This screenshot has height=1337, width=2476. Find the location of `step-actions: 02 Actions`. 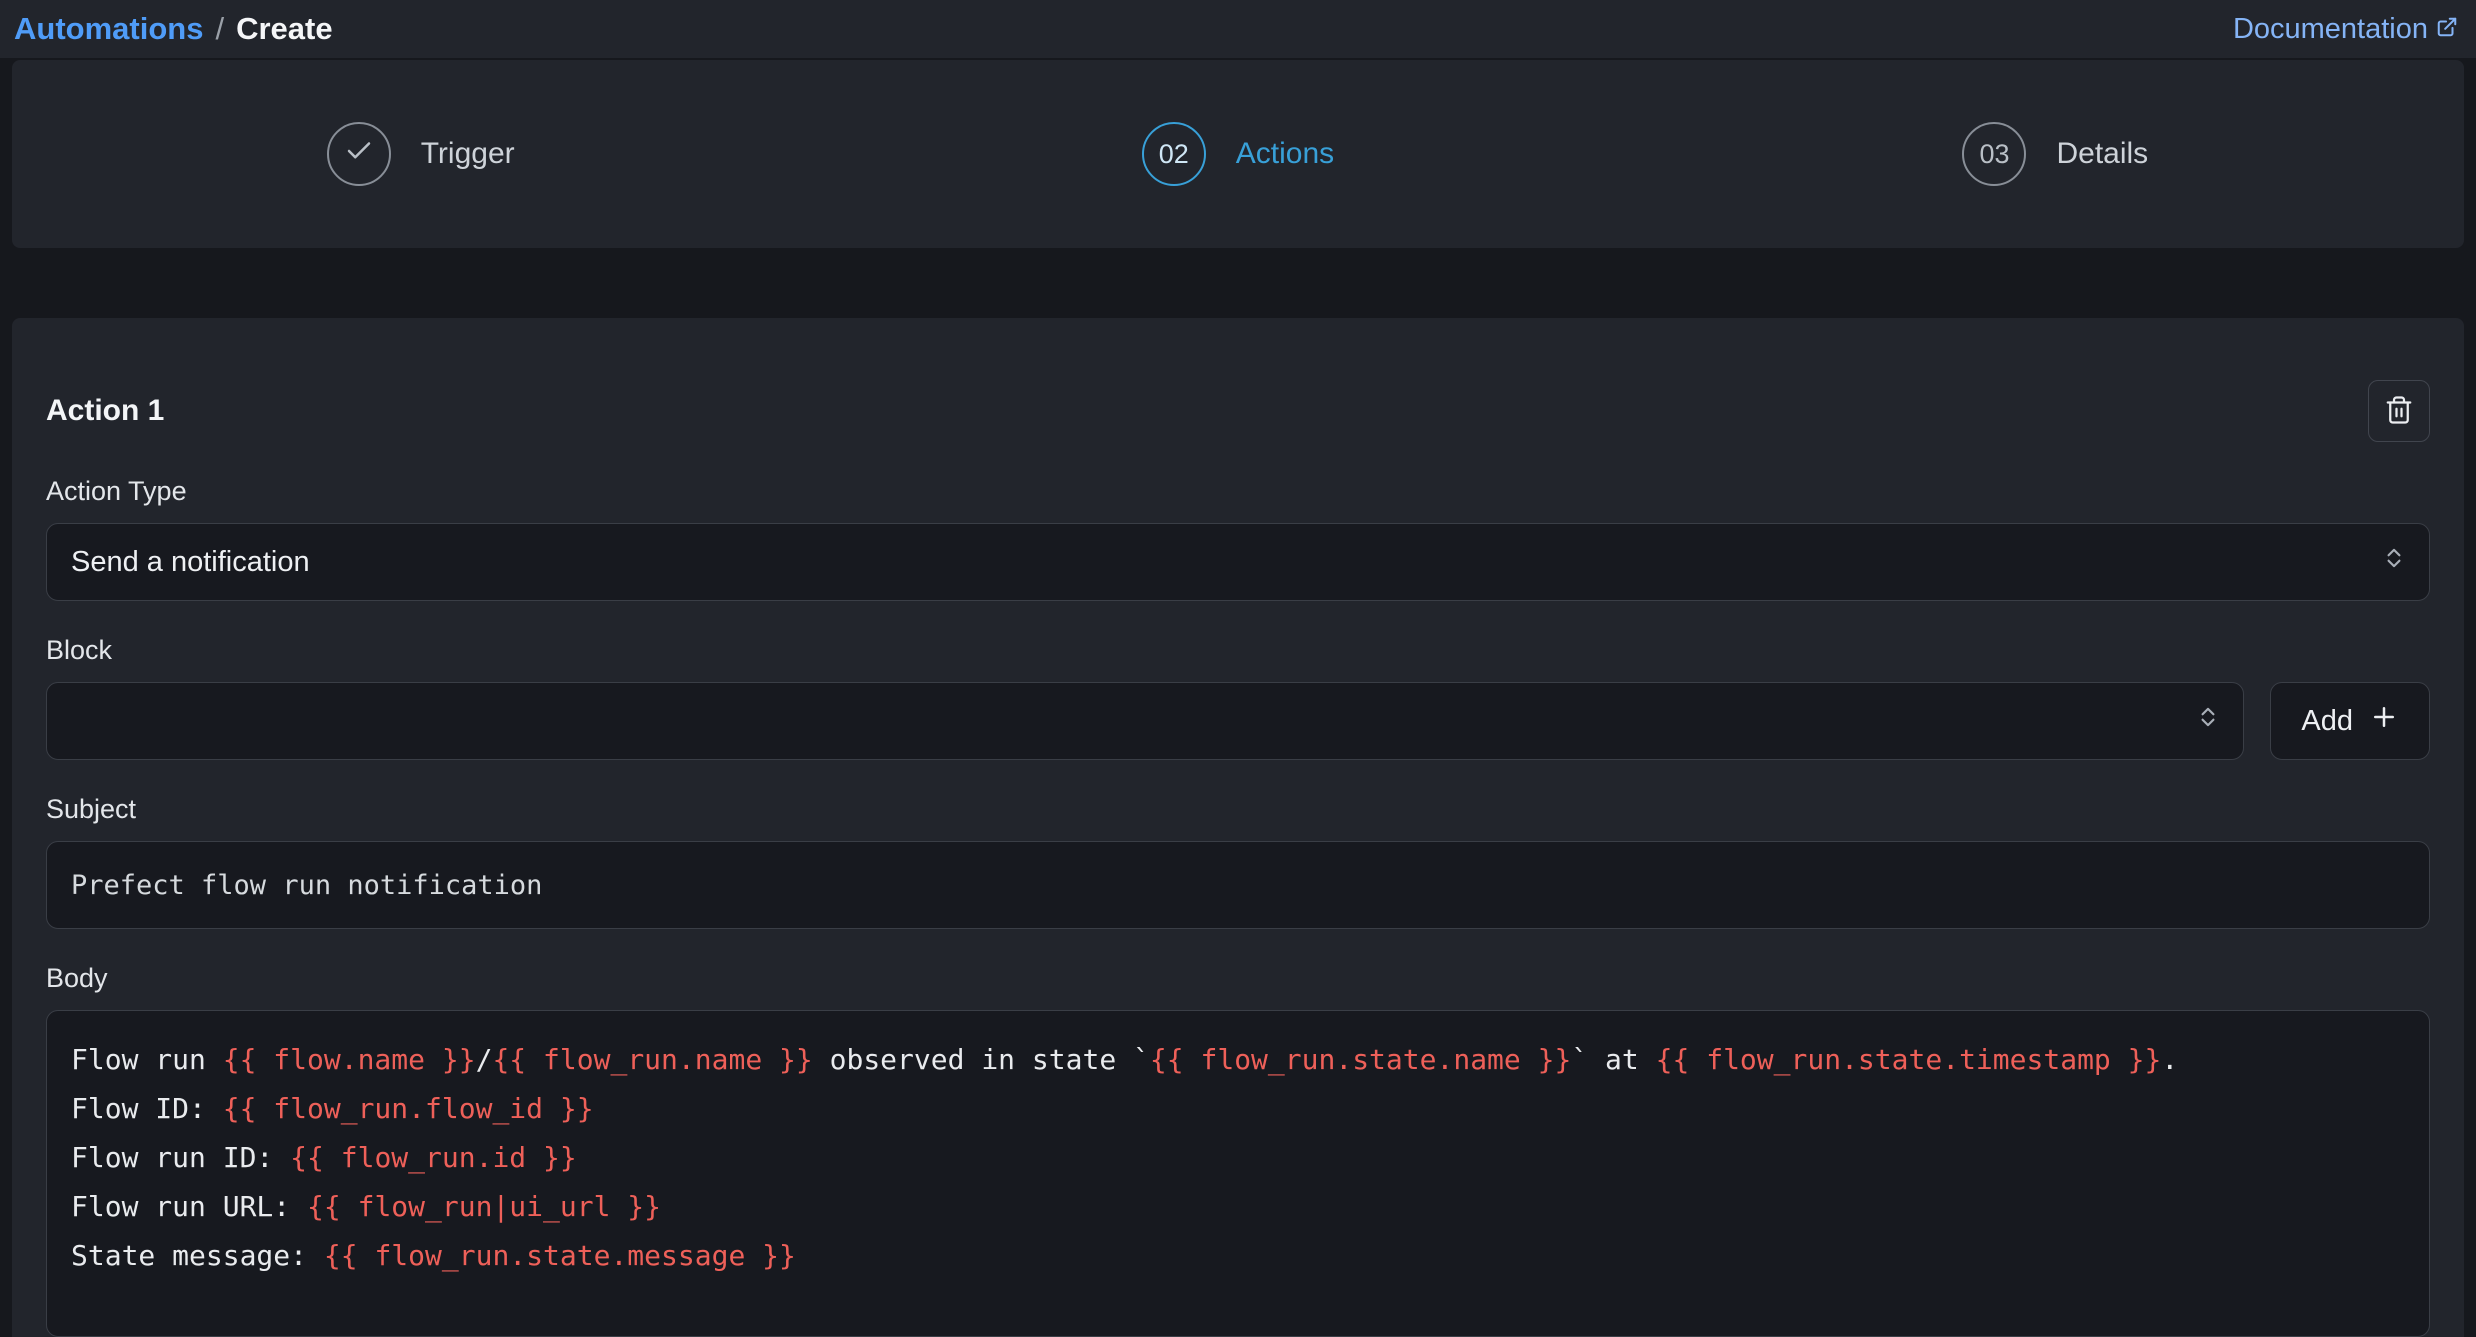

step-actions: 02 Actions is located at coordinates (1237, 154).